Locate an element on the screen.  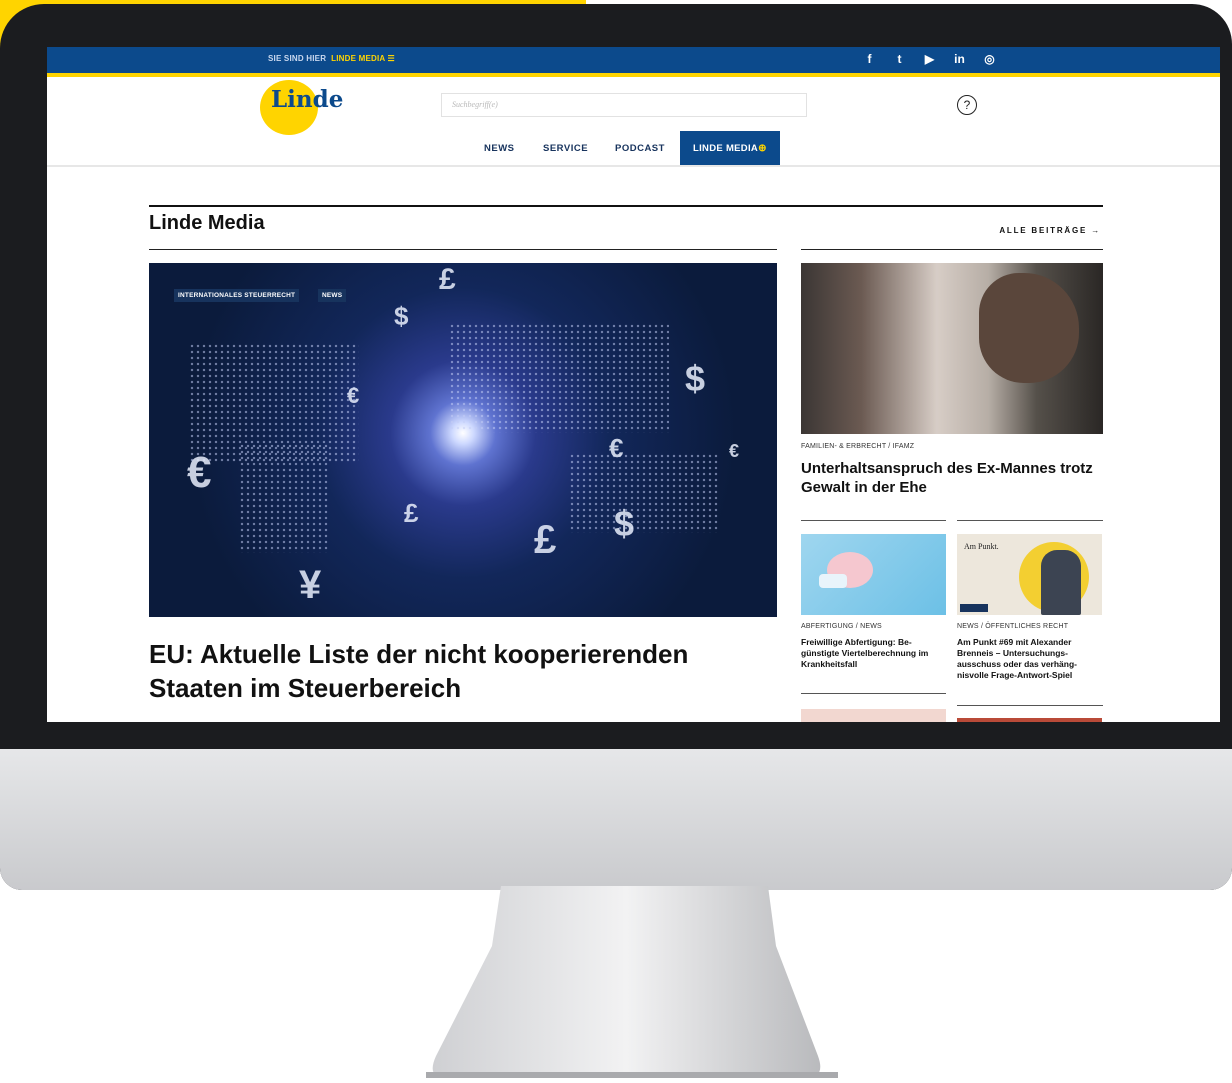
small-article-category: ABFERTIGUNG / NEWS is located at coordinates (841, 626).